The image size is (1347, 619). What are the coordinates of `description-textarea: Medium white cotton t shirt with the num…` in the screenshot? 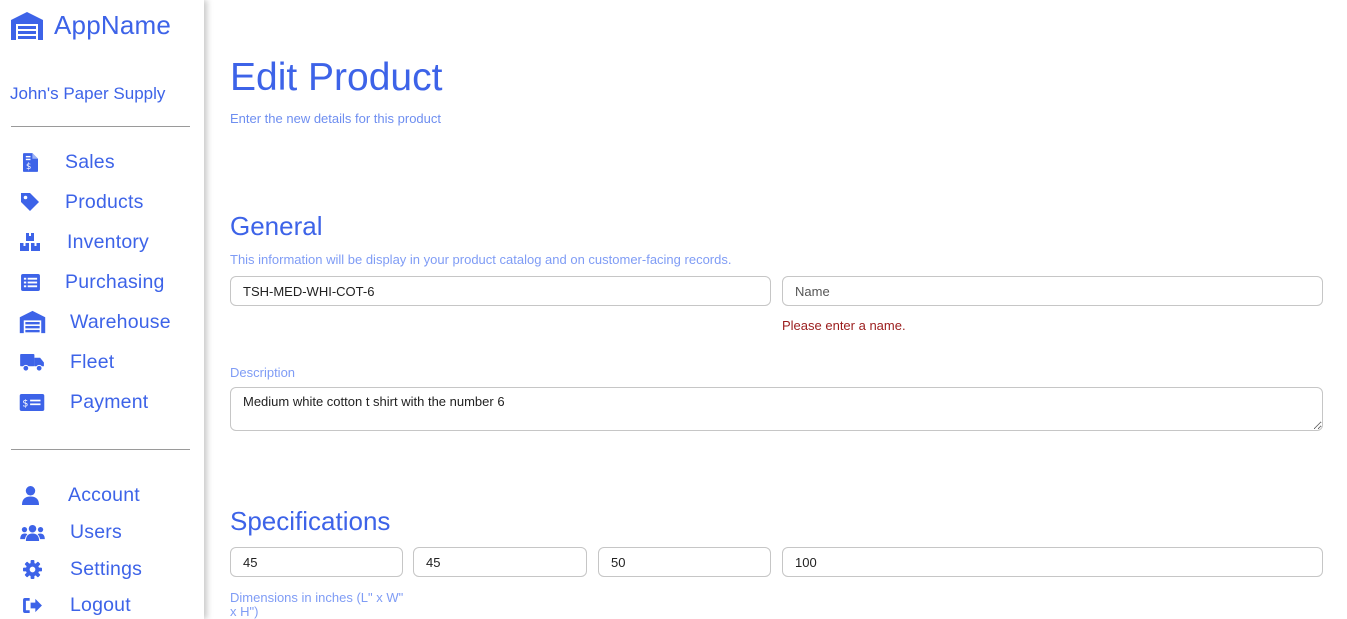 It's located at (776, 409).